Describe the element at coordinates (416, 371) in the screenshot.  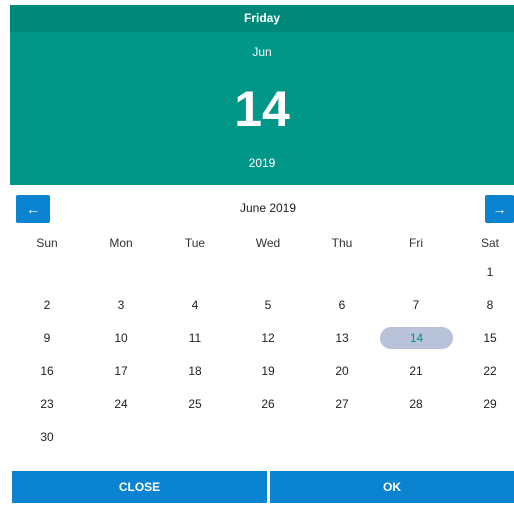
I see `day-cell: 21` at that location.